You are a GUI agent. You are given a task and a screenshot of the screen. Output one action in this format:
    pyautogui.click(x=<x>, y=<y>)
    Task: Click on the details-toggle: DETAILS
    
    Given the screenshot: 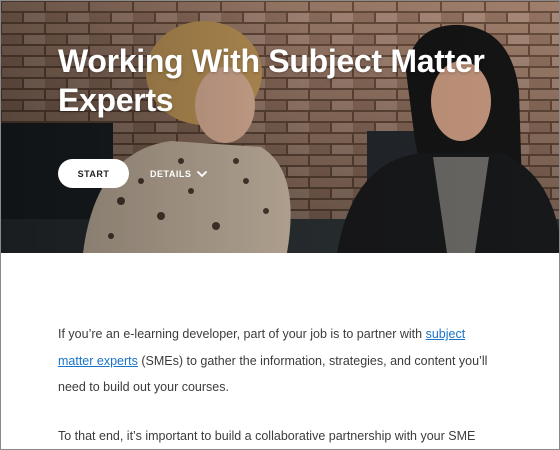 What is the action you would take?
    pyautogui.click(x=179, y=174)
    